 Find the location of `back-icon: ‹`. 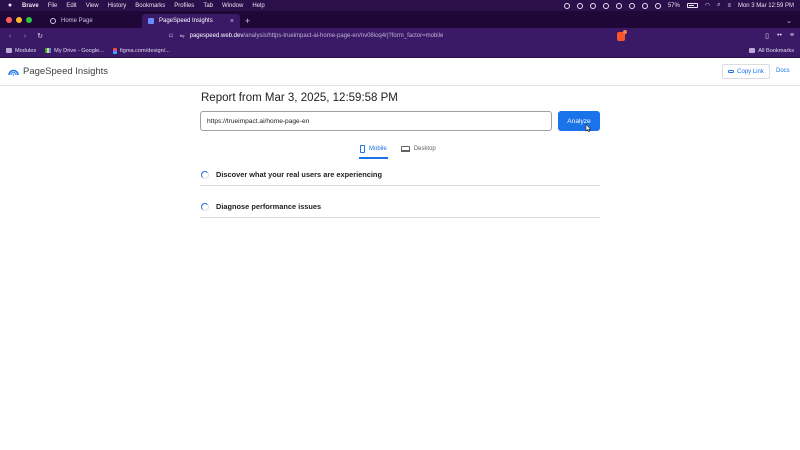

back-icon: ‹ is located at coordinates (10, 36).